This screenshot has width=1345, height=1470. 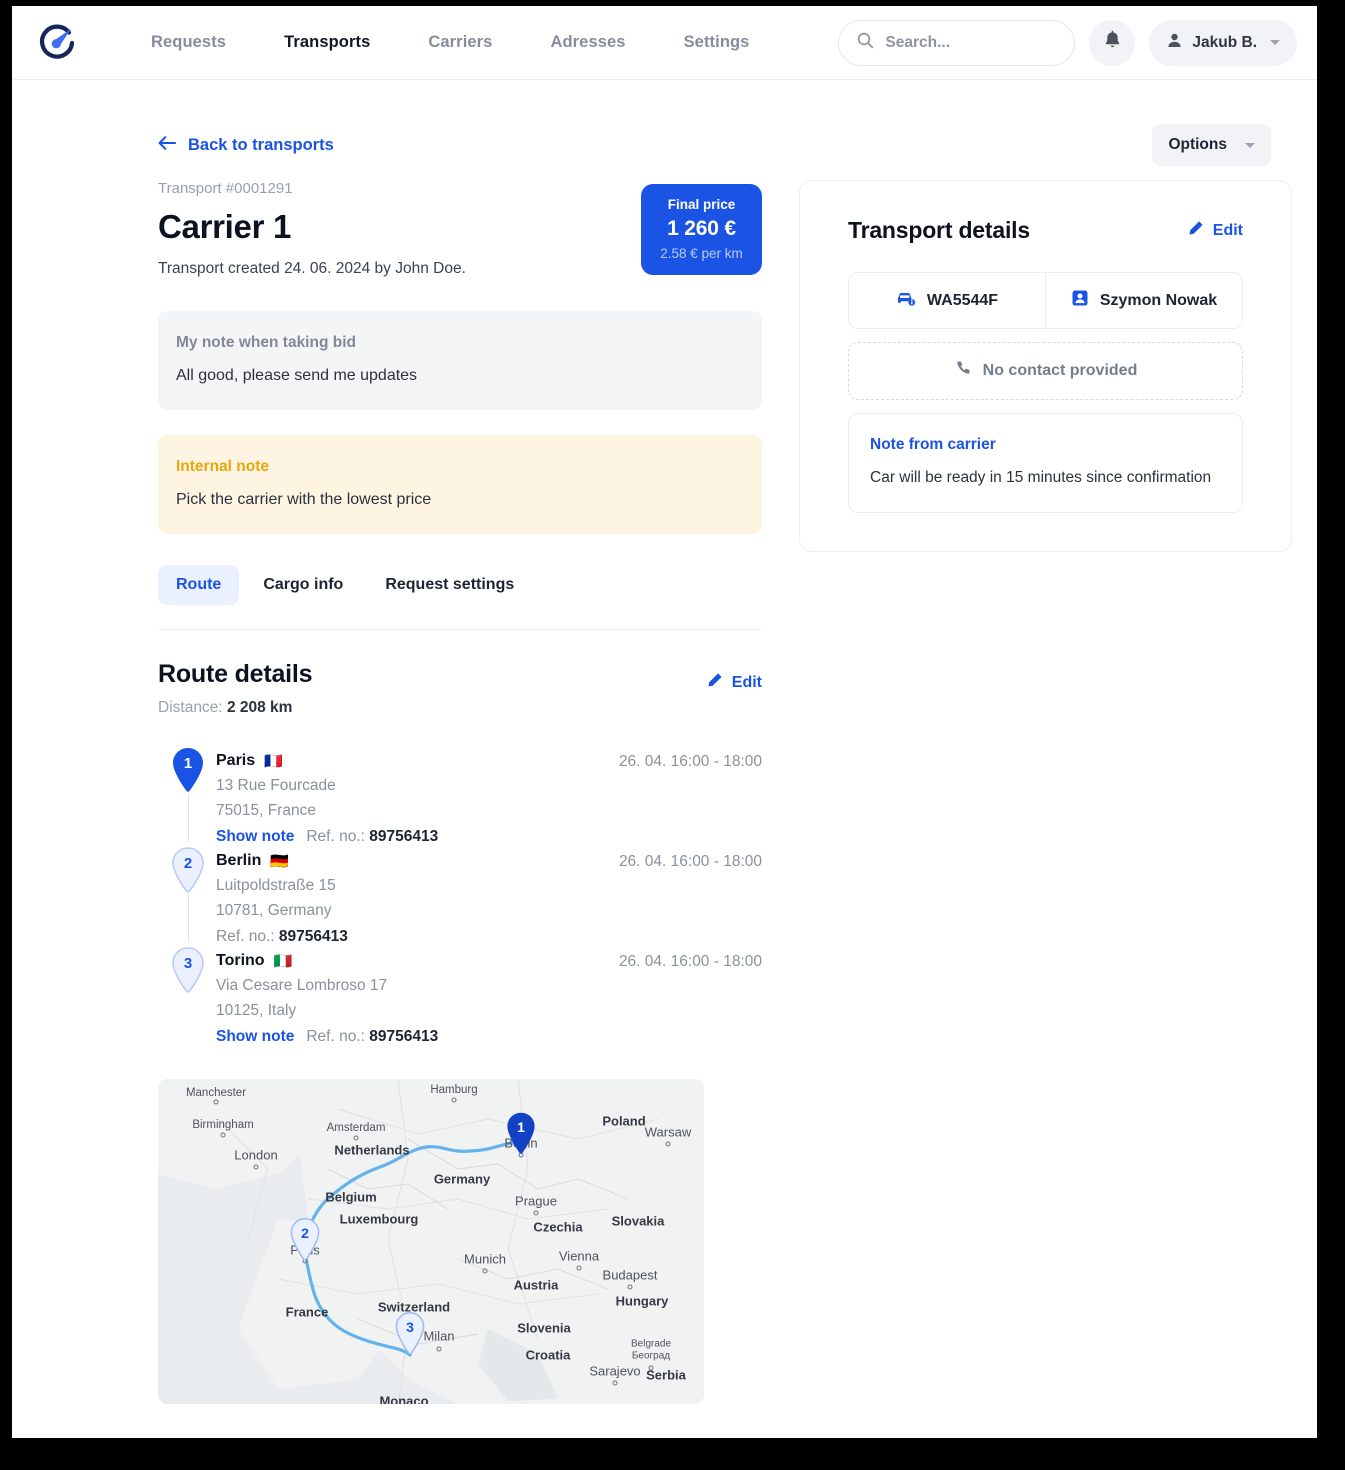 What do you see at coordinates (372, 1037) in the screenshot?
I see `stop-ref-3: Ref. no.: 89756413` at bounding box center [372, 1037].